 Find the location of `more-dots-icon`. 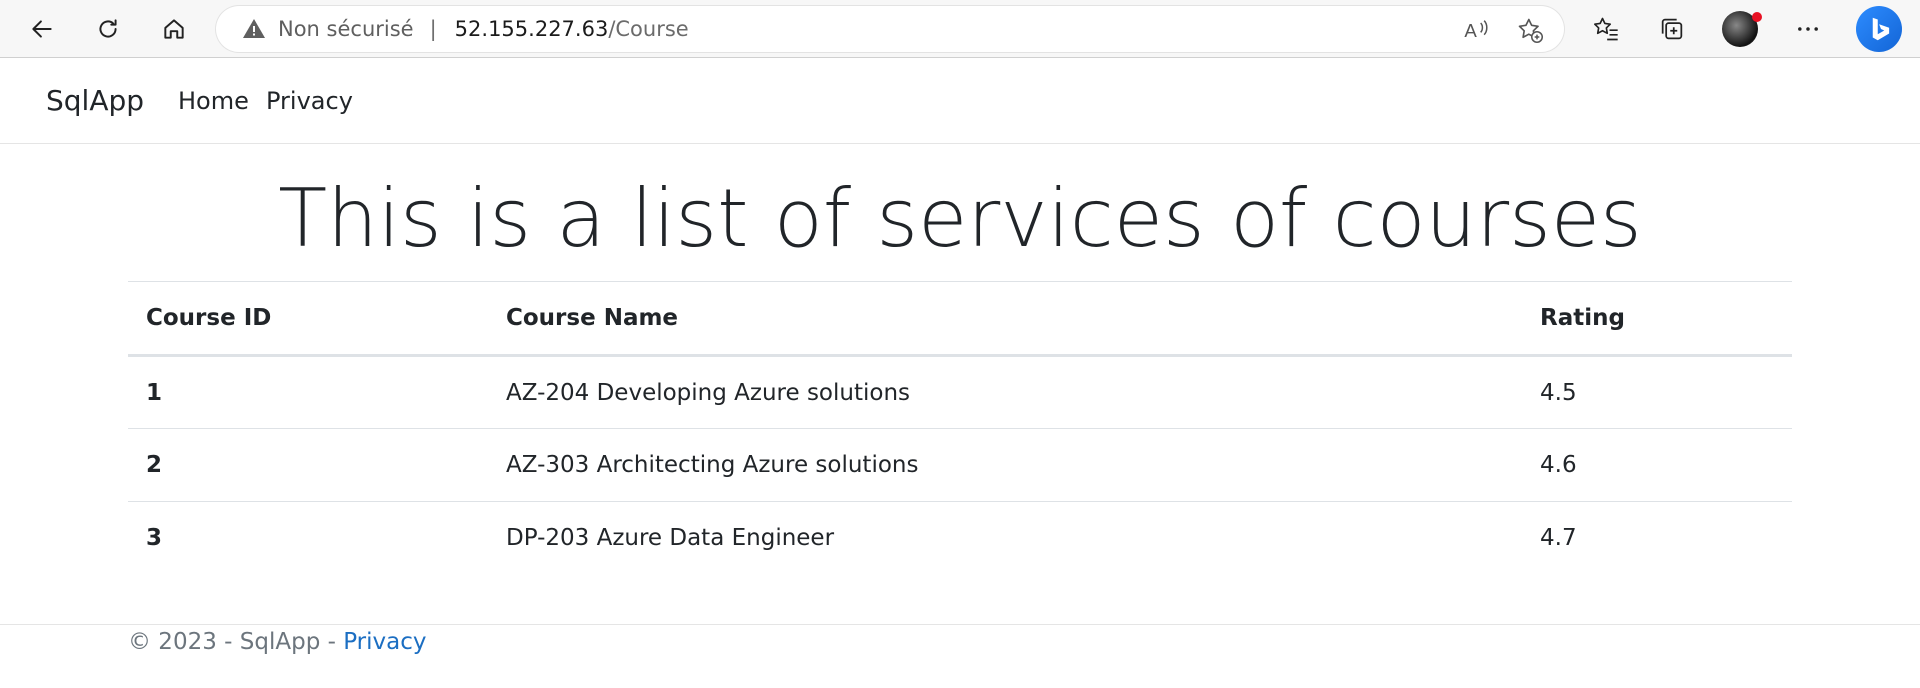

more-dots-icon is located at coordinates (1808, 29).